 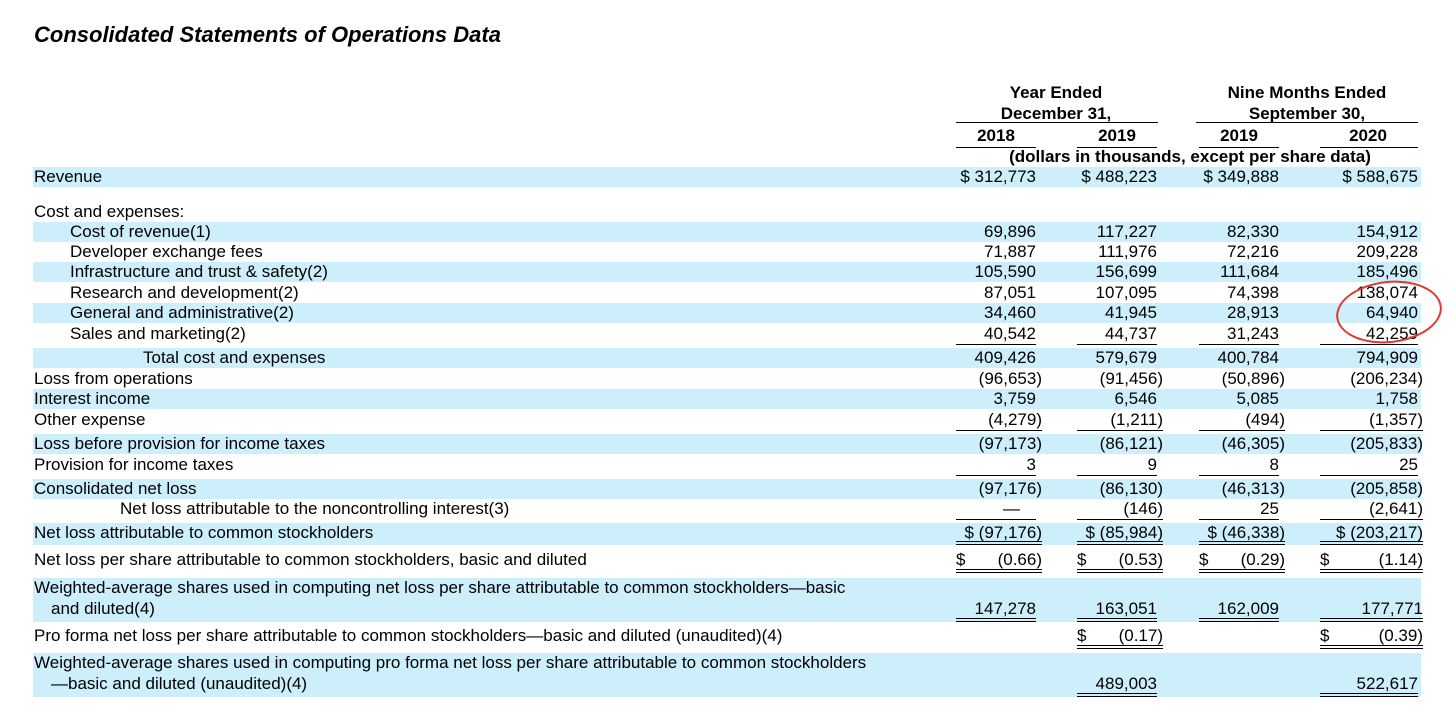 I want to click on value: (96,653), so click(x=1010, y=378).